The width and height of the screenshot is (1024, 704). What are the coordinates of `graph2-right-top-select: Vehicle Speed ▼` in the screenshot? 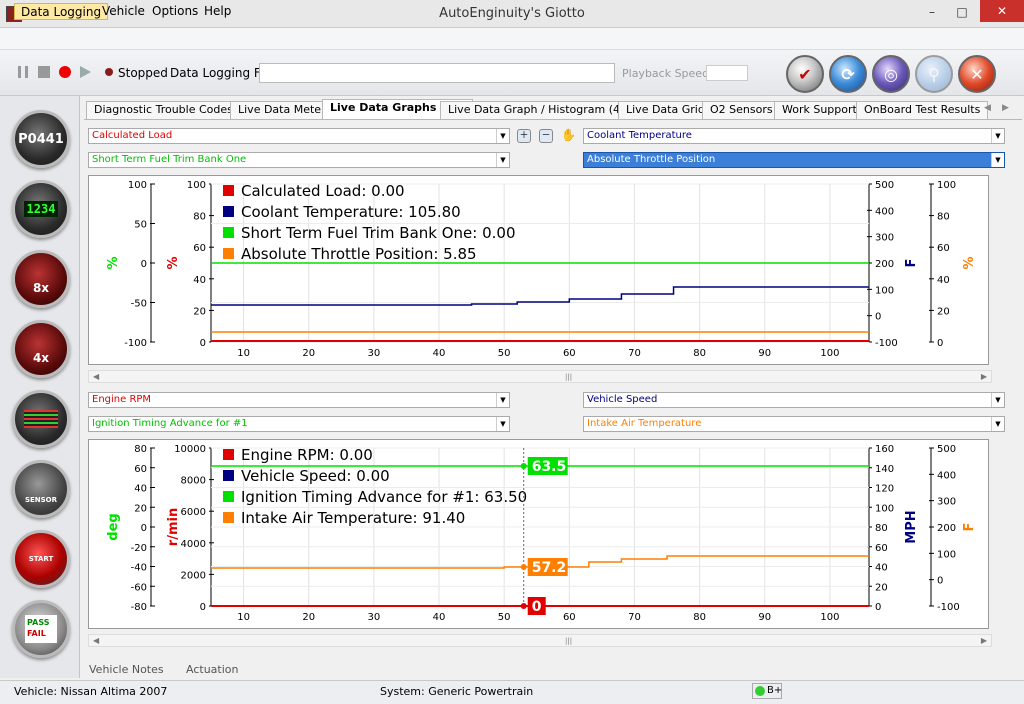 It's located at (794, 400).